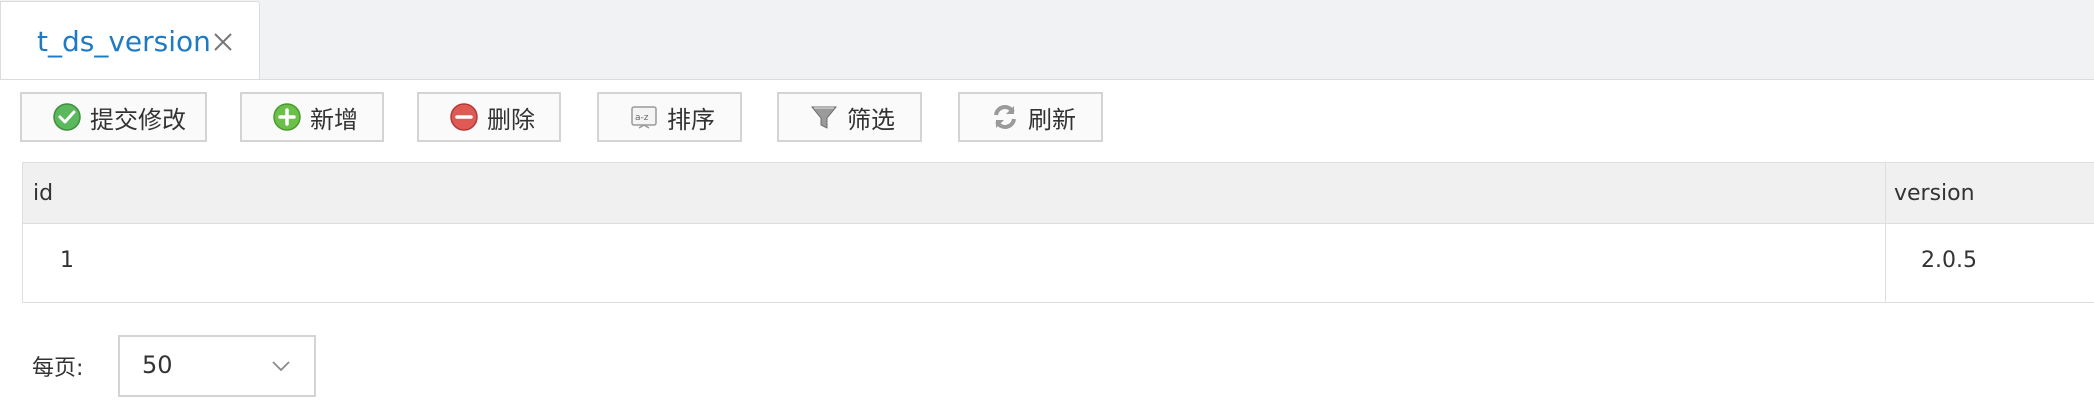  I want to click on delete-button: 删除, so click(489, 117).